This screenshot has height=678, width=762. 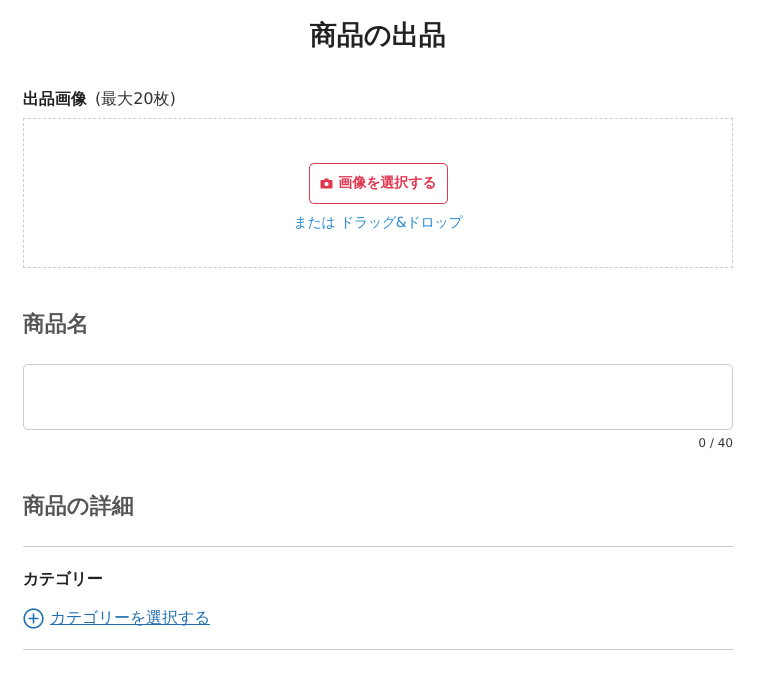 I want to click on camera-icon, so click(x=326, y=183).